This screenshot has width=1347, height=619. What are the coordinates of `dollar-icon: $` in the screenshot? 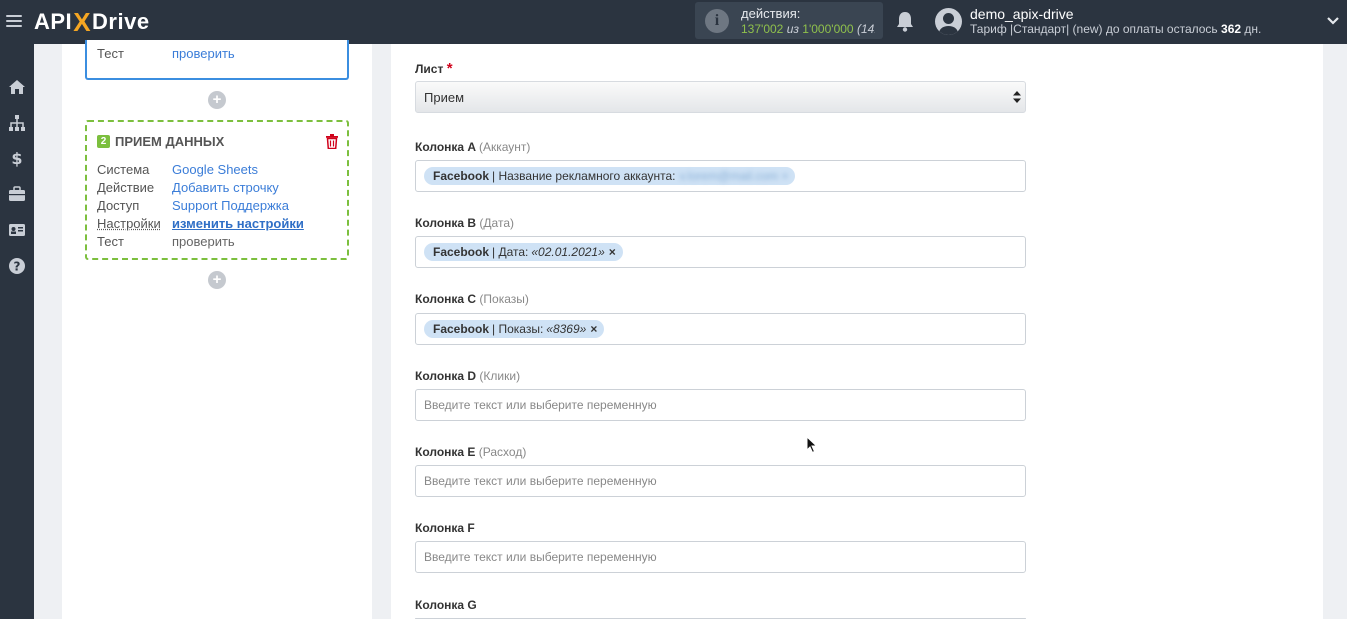 It's located at (17, 158).